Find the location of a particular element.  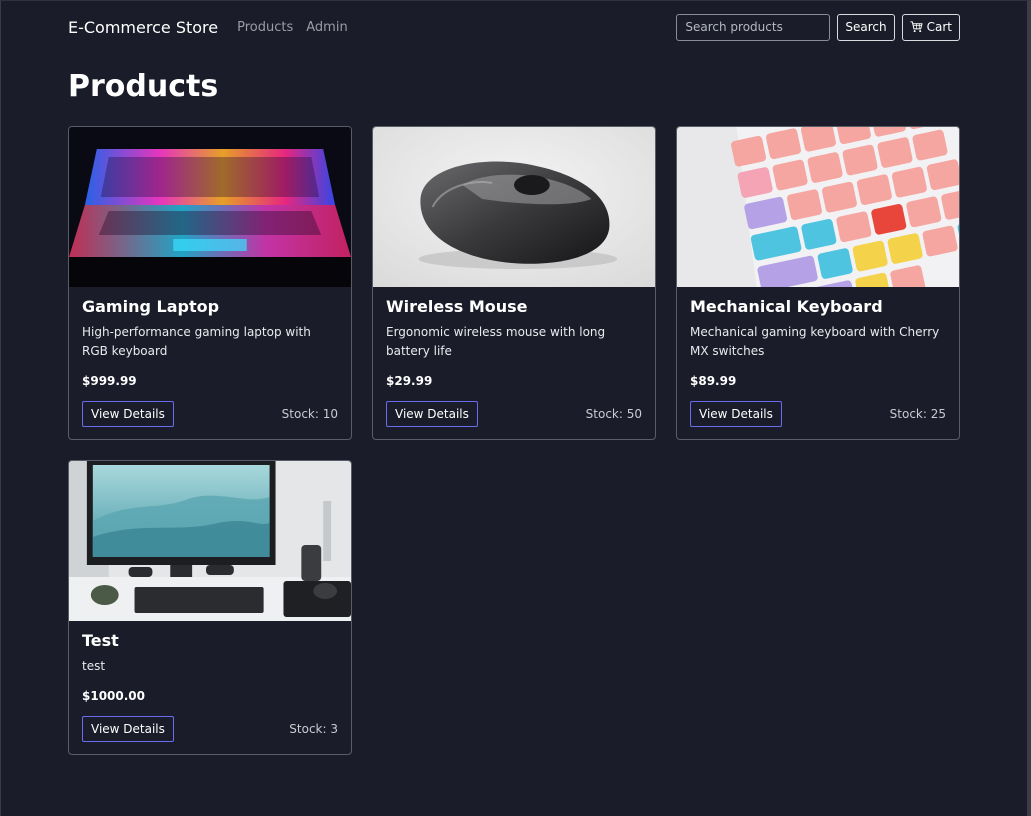

desk-setup-image is located at coordinates (210, 541).